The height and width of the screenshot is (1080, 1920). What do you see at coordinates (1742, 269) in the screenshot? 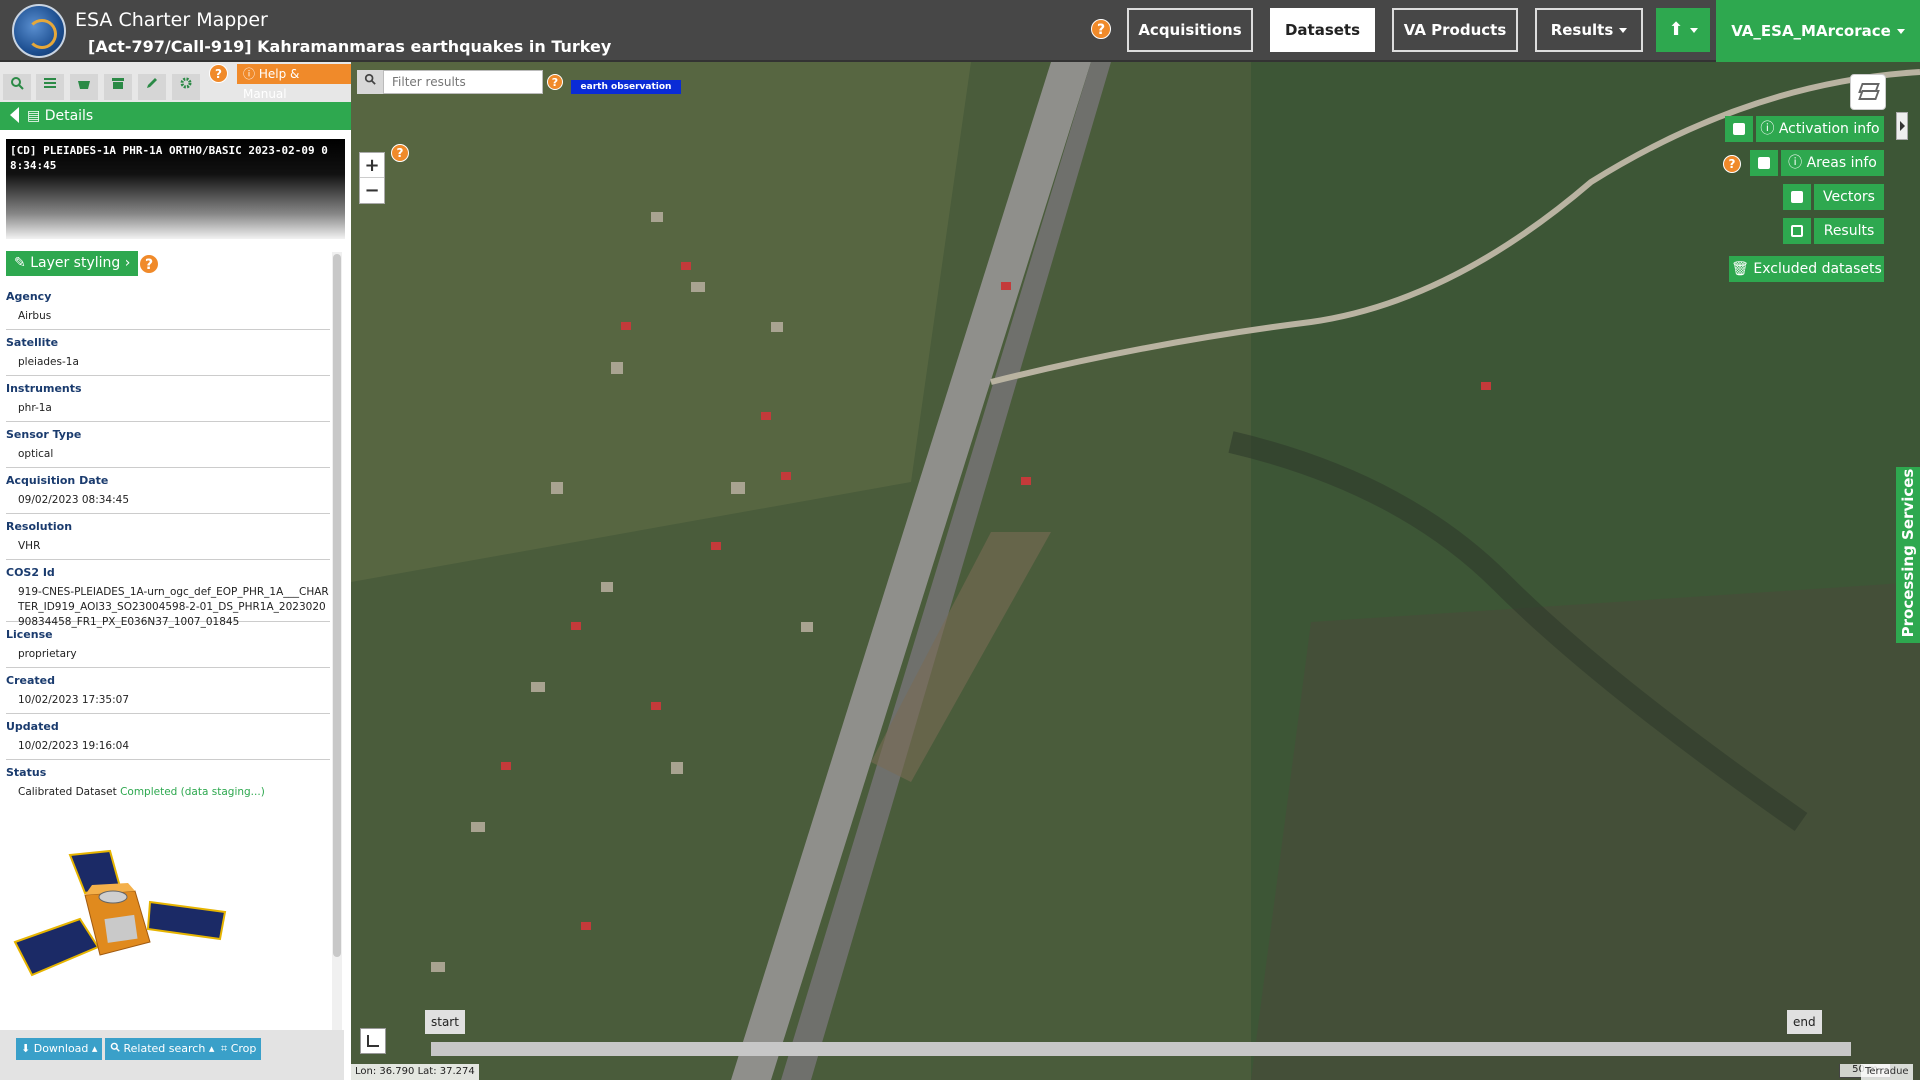
I see `trash-icon: 🗑` at bounding box center [1742, 269].